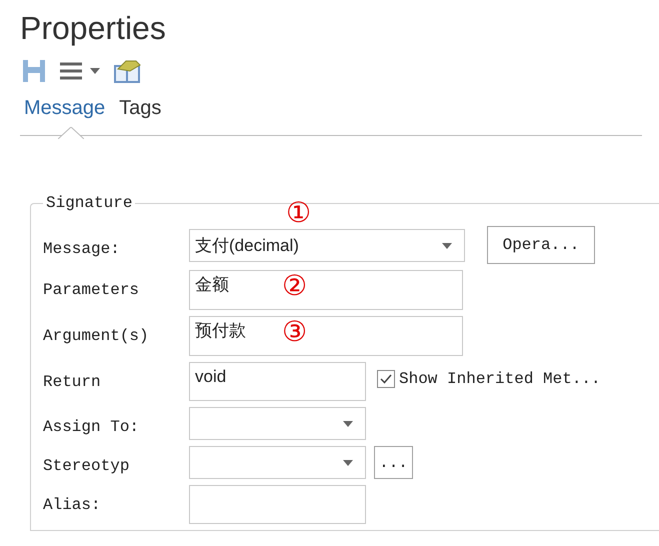 This screenshot has width=659, height=546. I want to click on checkbox, so click(386, 379).